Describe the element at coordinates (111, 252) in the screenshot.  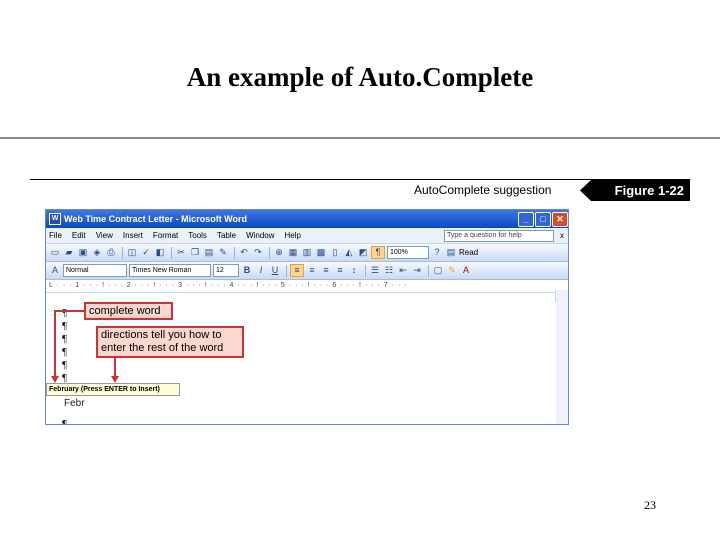
I see `print-icon: ⎙` at that location.